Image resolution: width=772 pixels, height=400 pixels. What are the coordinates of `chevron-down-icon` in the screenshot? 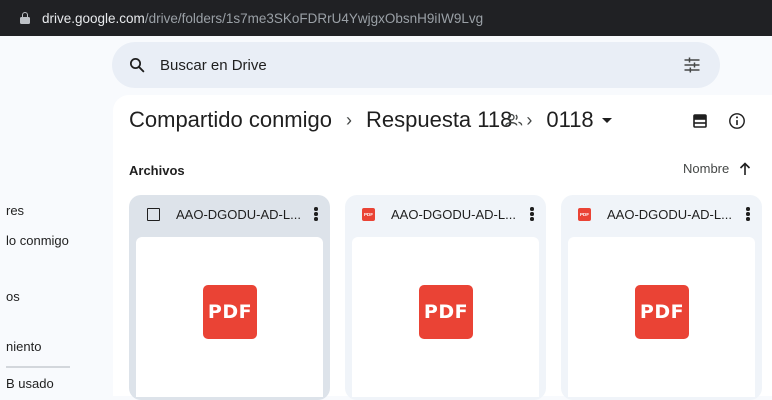 It's located at (606, 120).